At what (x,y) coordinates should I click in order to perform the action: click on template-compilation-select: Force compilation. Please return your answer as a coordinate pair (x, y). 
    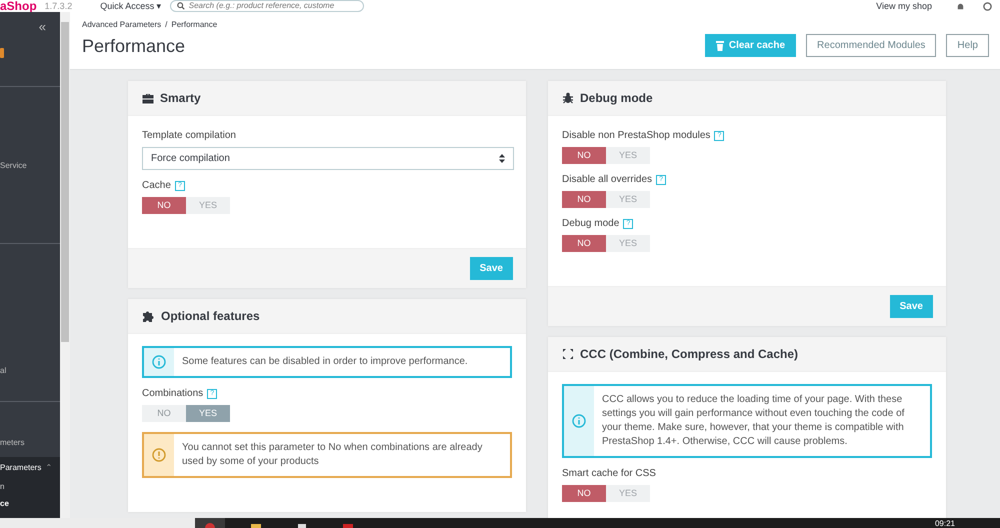
    Looking at the image, I should click on (328, 158).